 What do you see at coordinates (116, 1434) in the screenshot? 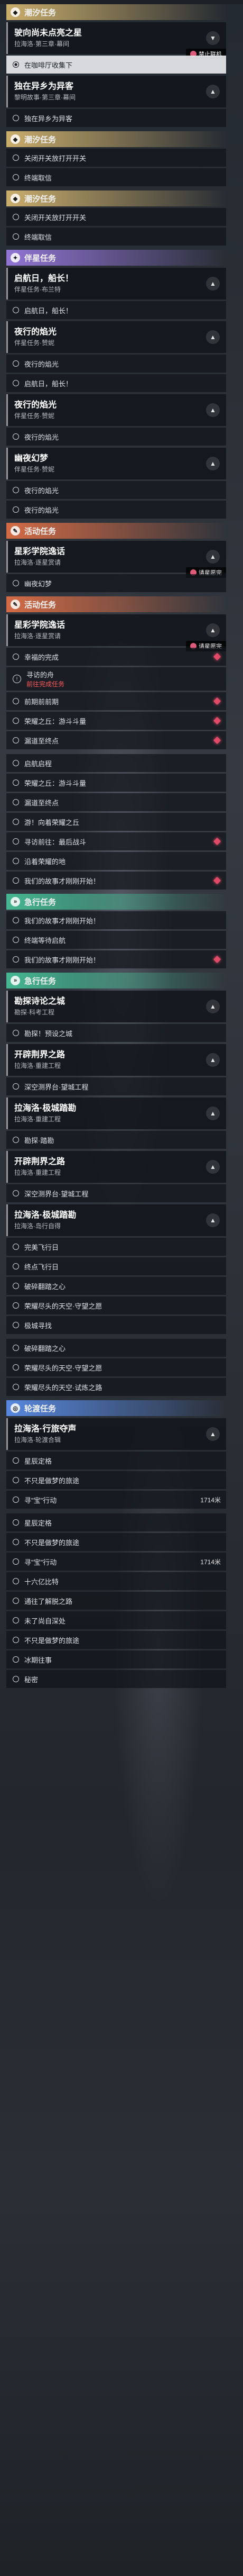
I see `quest-card: 拉海洛·行旅夺声 拉海洛·轮渡合辑 ▲` at bounding box center [116, 1434].